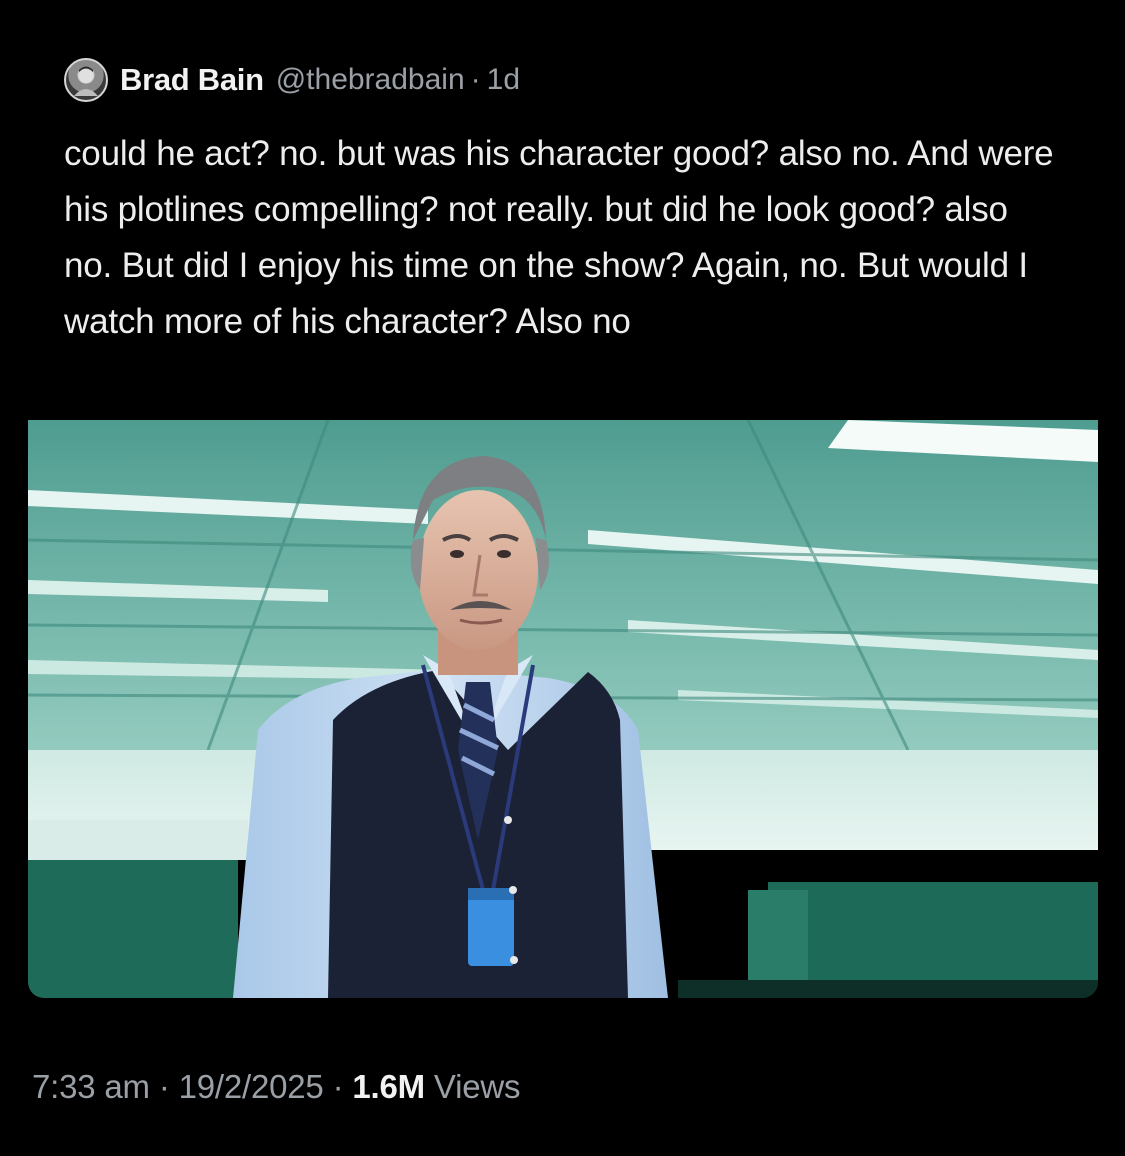  What do you see at coordinates (91, 1086) in the screenshot?
I see `tweet-time: 7:33 am` at bounding box center [91, 1086].